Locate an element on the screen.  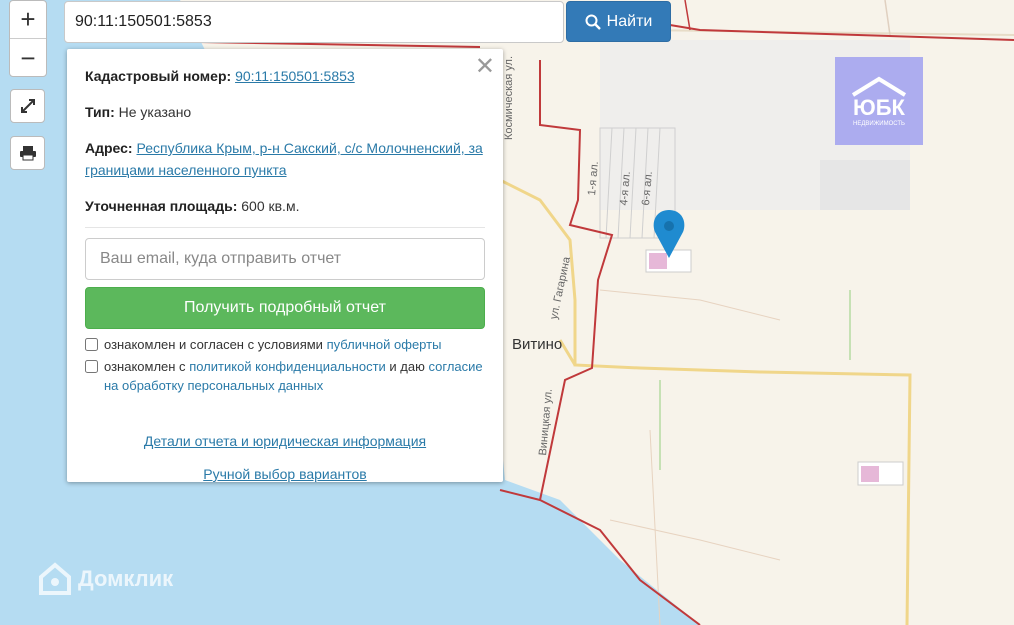
cadastral-link: 90:11:150501:5853 is located at coordinates (295, 76).